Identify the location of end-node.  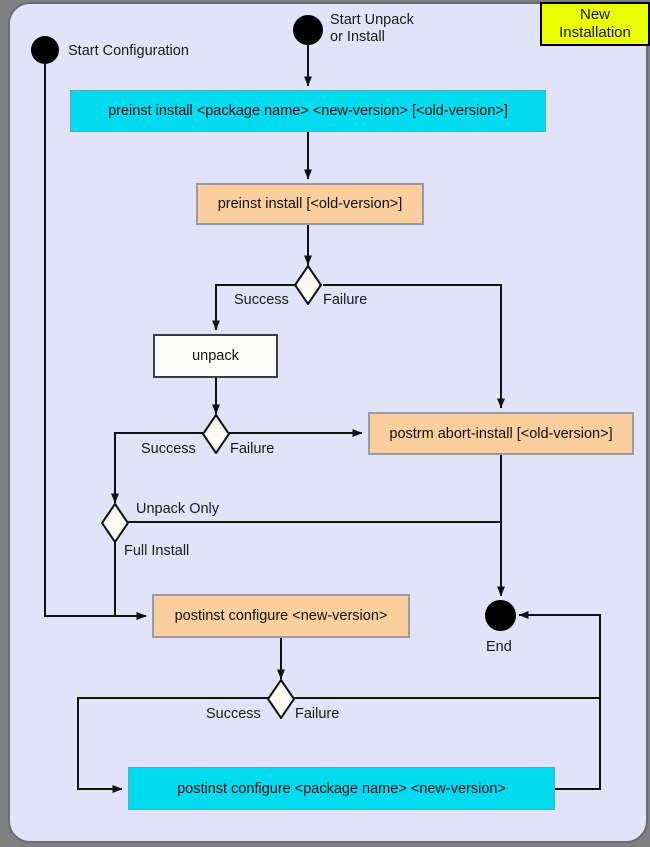
(500, 615).